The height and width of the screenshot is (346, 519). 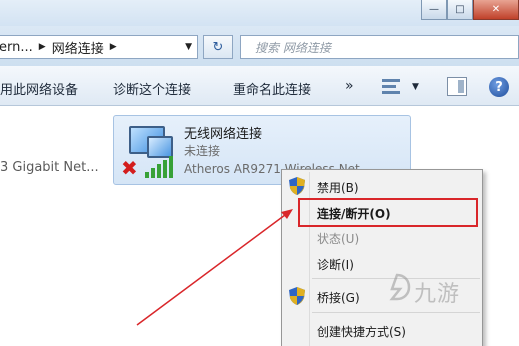 I want to click on menu-item-connect-disconnect: 连接/断开(O), so click(x=354, y=213).